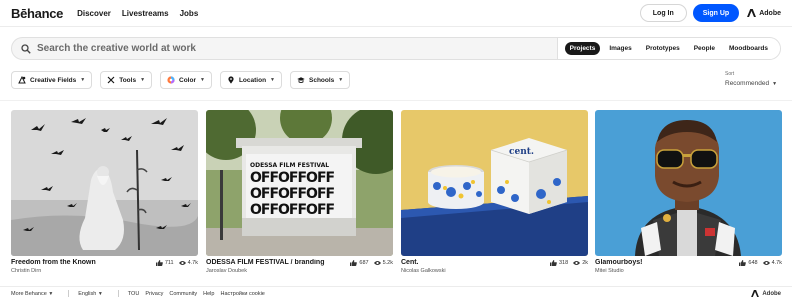  What do you see at coordinates (585, 263) in the screenshot?
I see `views-count: 2k` at bounding box center [585, 263].